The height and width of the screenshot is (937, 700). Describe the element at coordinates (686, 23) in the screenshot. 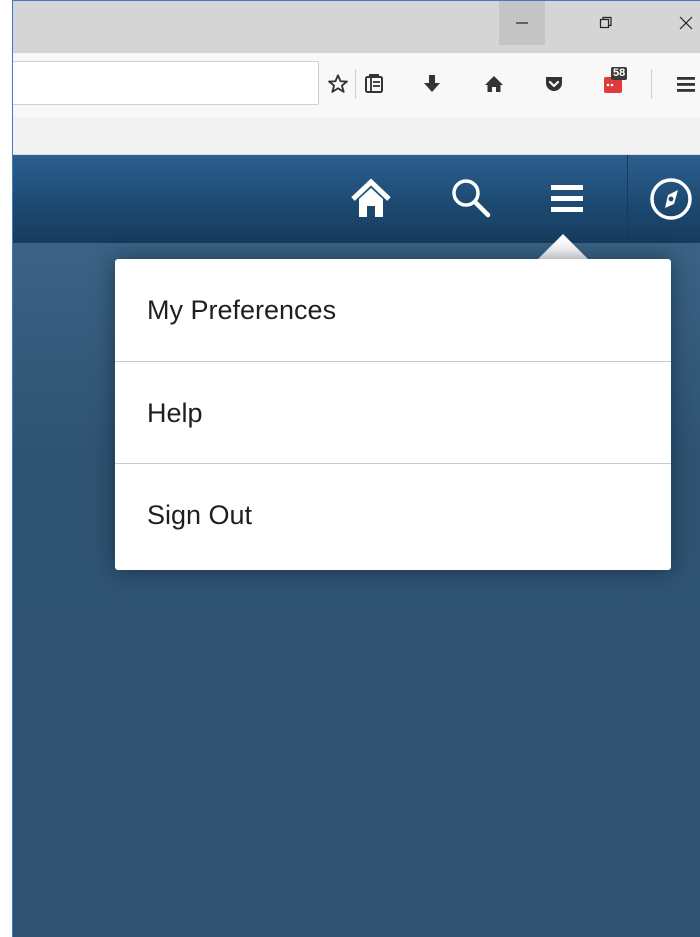

I see `close-icon` at that location.